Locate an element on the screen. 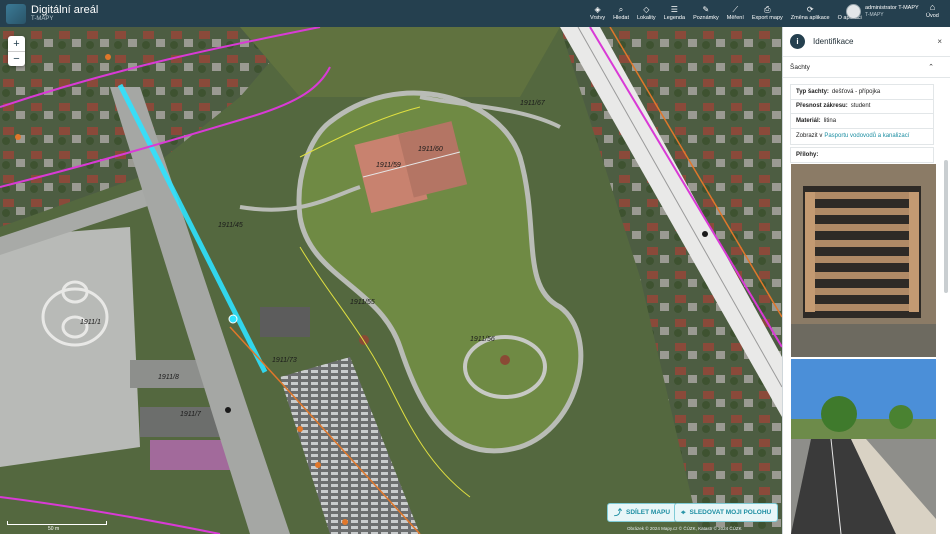  tool-label: Změna aplikace is located at coordinates (810, 18).